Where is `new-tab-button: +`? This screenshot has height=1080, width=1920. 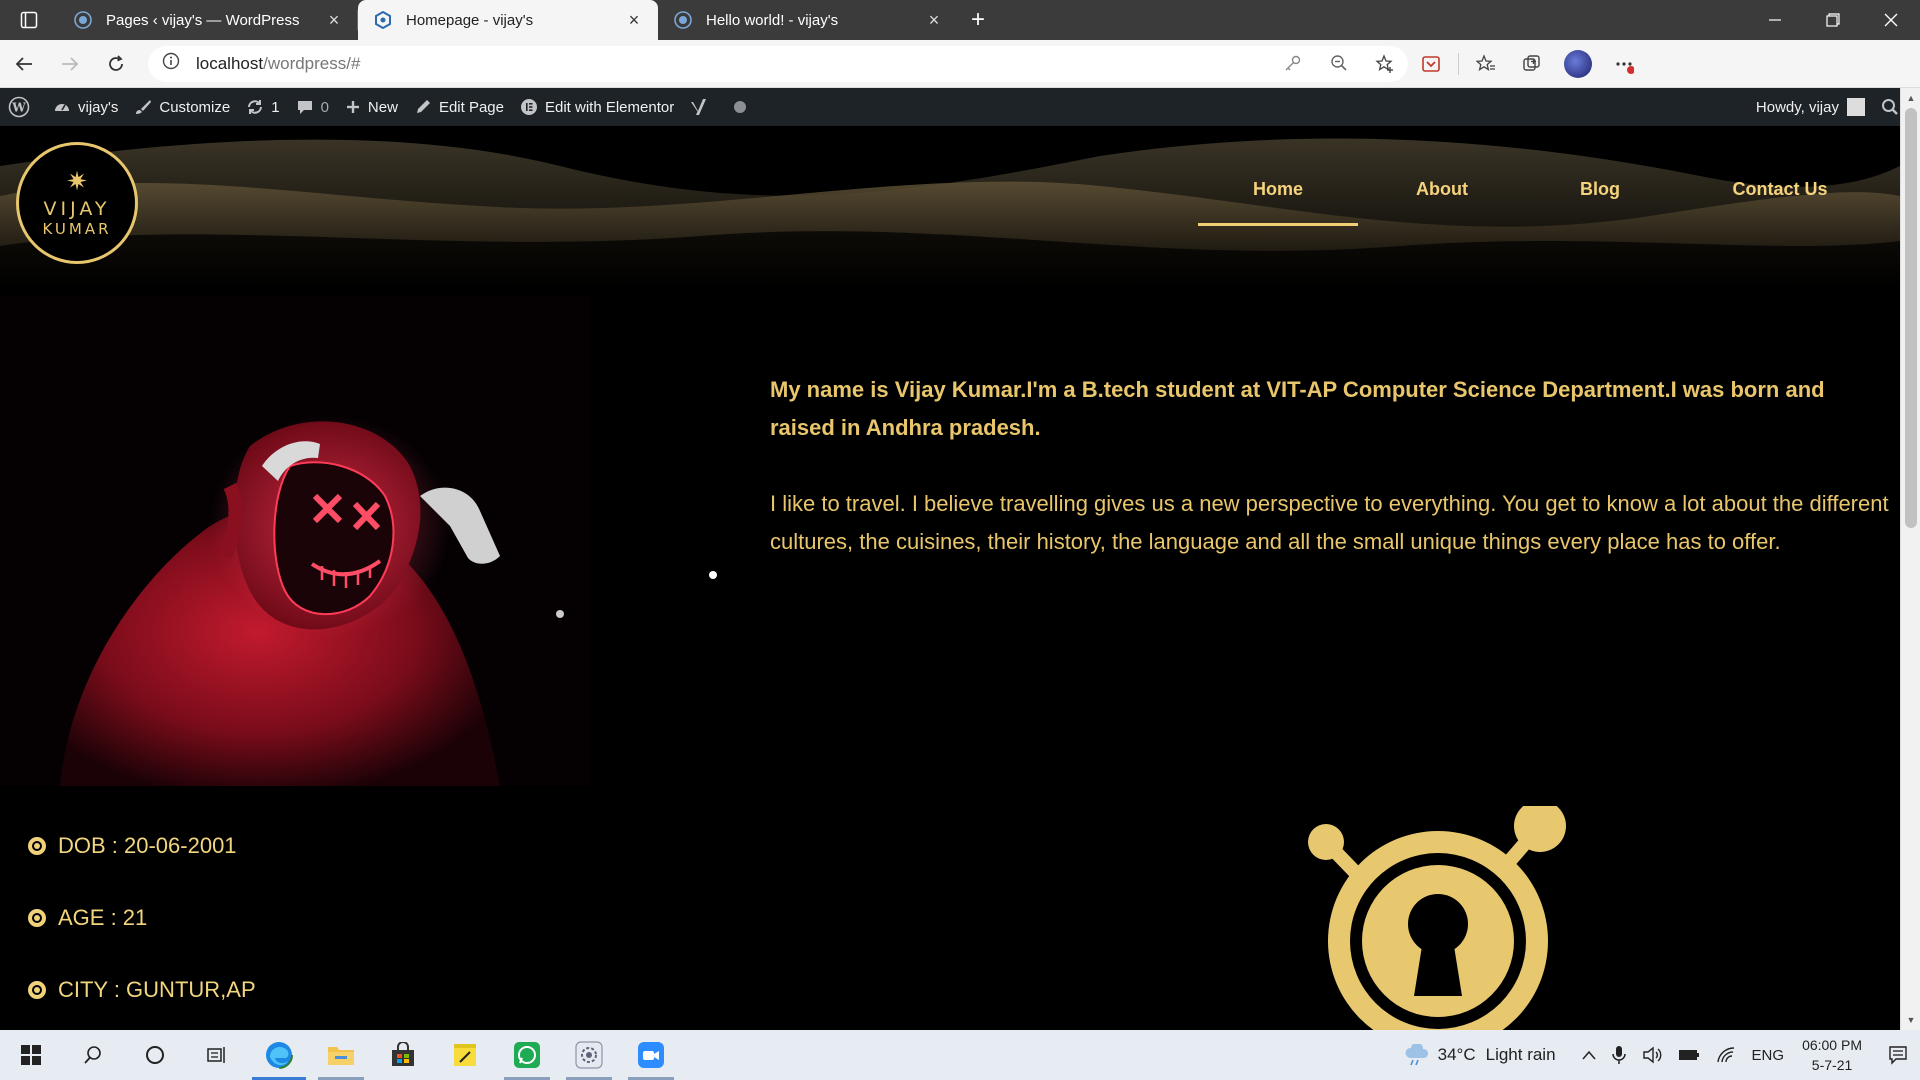
new-tab-button: + is located at coordinates (978, 20).